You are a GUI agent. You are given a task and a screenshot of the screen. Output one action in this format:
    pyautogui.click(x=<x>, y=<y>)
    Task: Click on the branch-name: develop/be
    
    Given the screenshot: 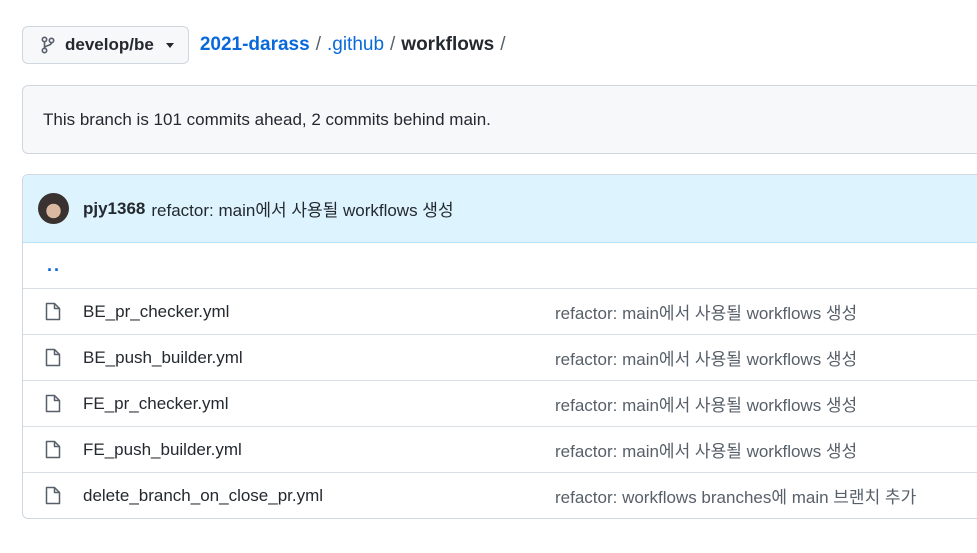 What is the action you would take?
    pyautogui.click(x=109, y=44)
    